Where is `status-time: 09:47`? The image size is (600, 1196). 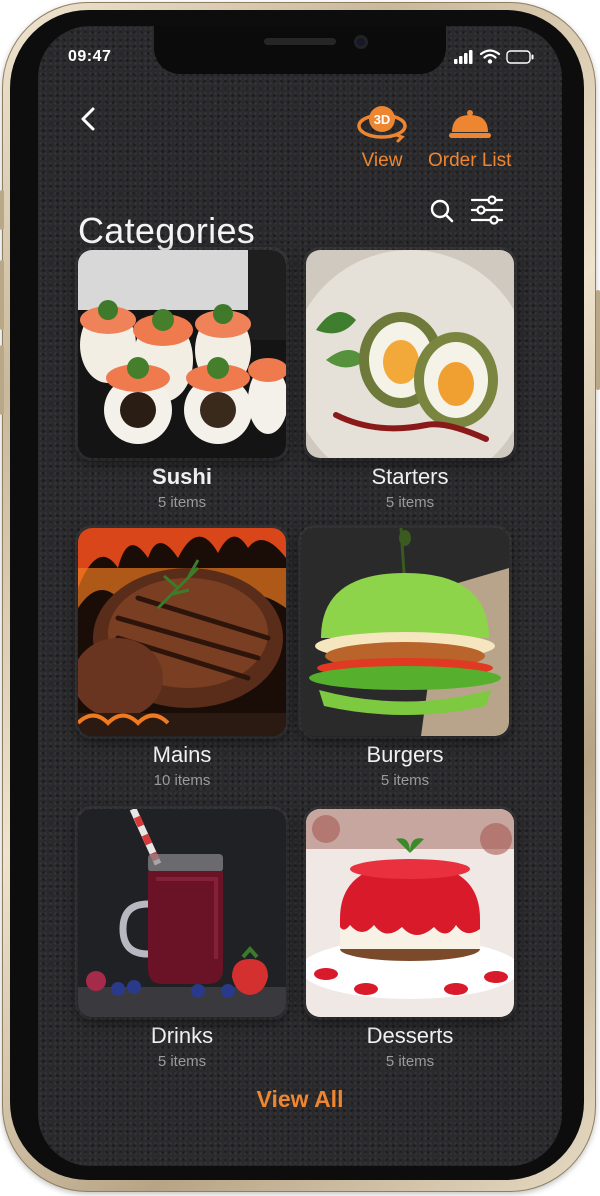 status-time: 09:47 is located at coordinates (90, 56).